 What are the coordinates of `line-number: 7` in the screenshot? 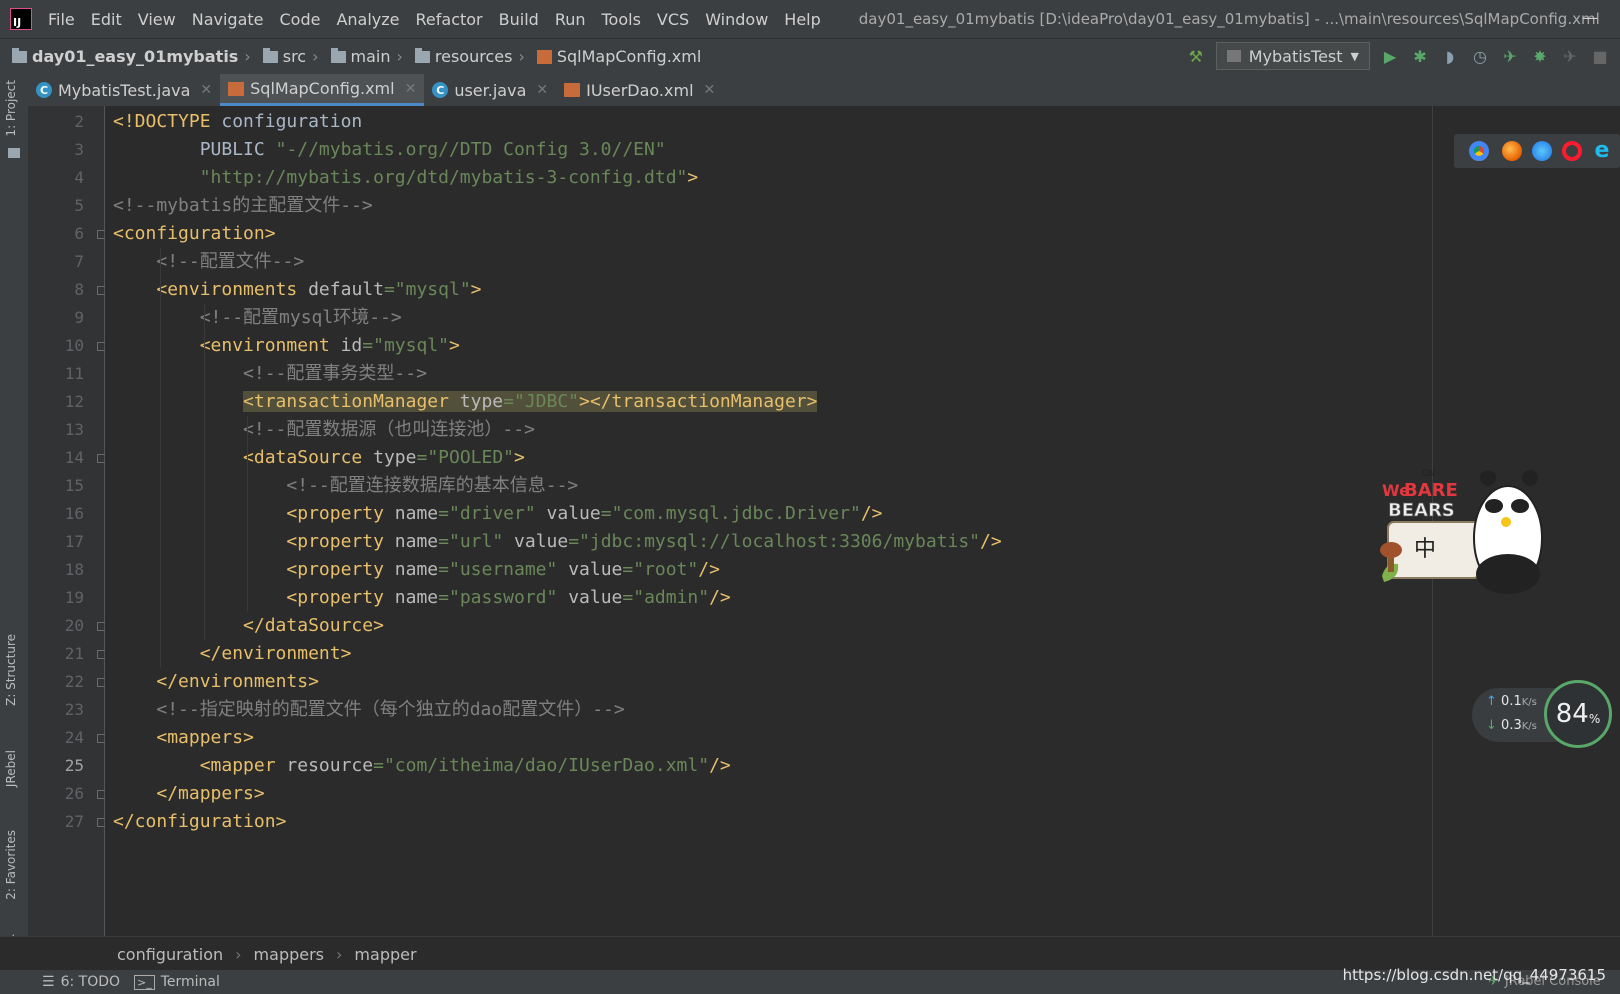 It's located at (79, 261).